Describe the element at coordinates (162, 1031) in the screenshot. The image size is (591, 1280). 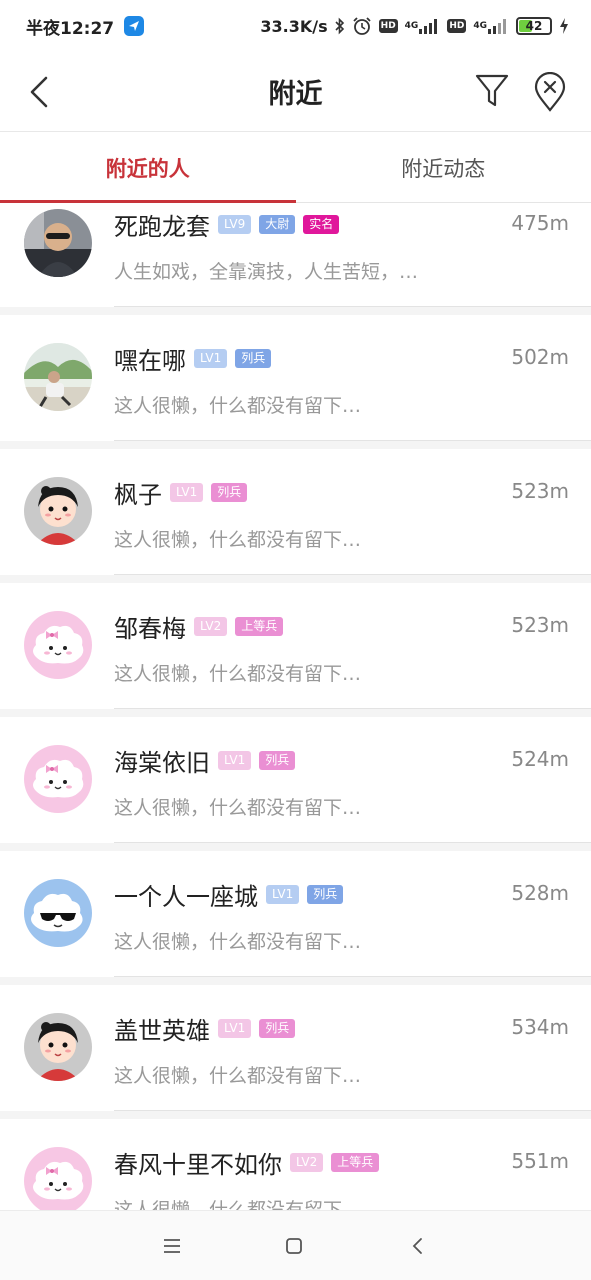
I see `user-name: 盖世英雄` at that location.